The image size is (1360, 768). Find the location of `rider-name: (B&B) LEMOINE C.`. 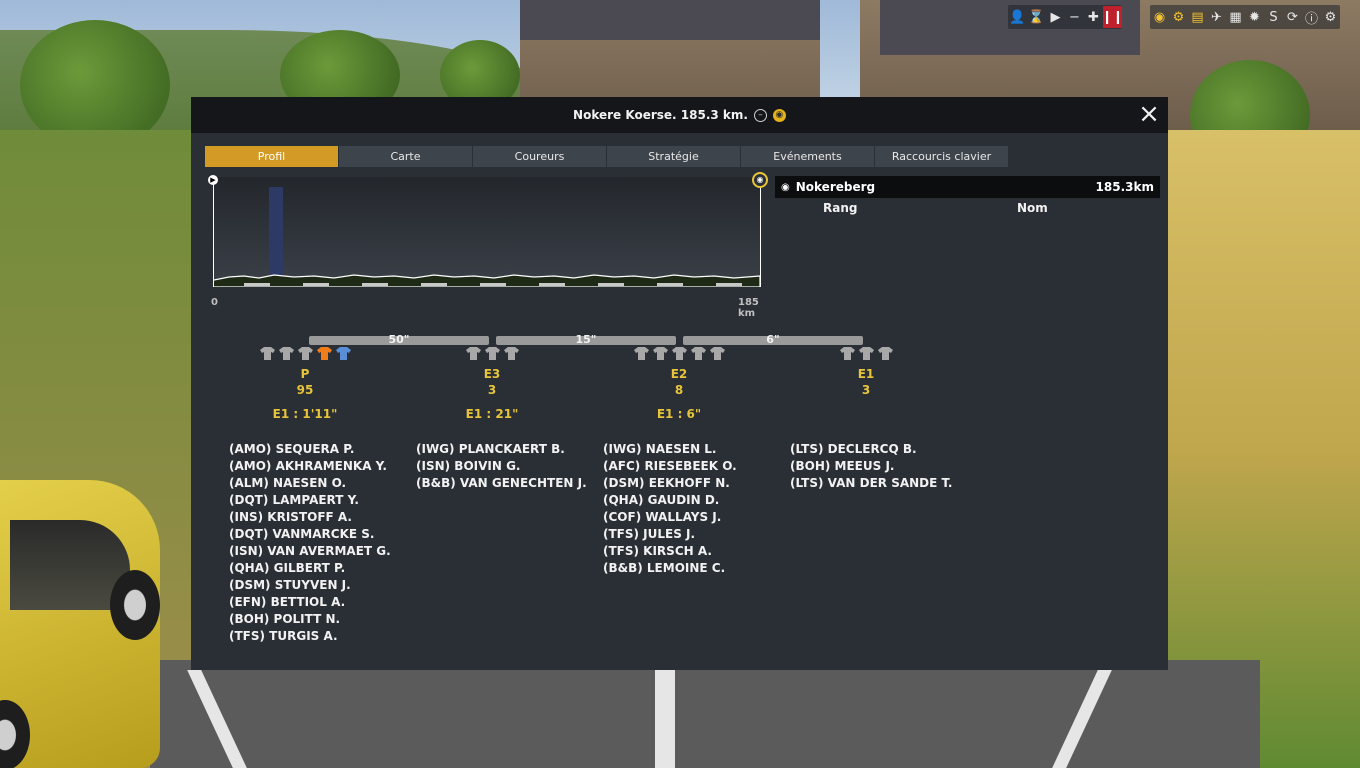

rider-name: (B&B) LEMOINE C. is located at coordinates (670, 568).